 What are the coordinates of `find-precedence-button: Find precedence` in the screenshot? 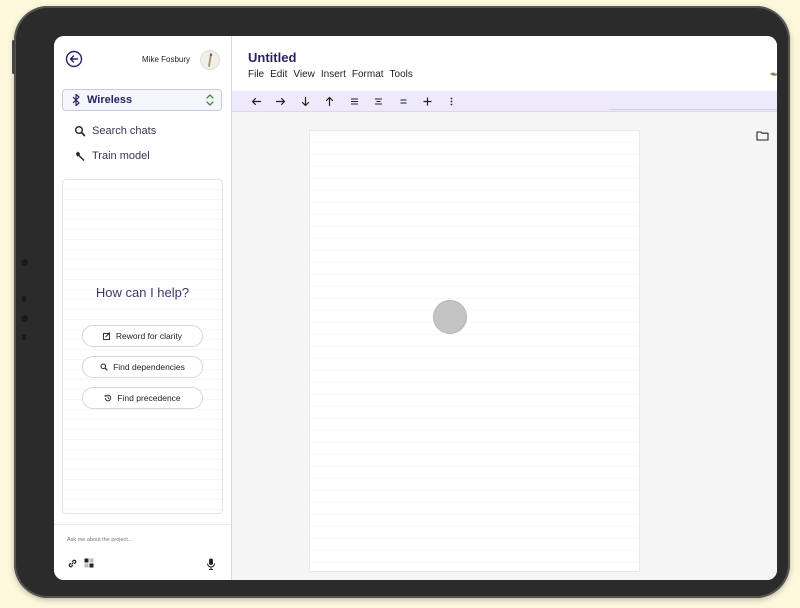 It's located at (142, 398).